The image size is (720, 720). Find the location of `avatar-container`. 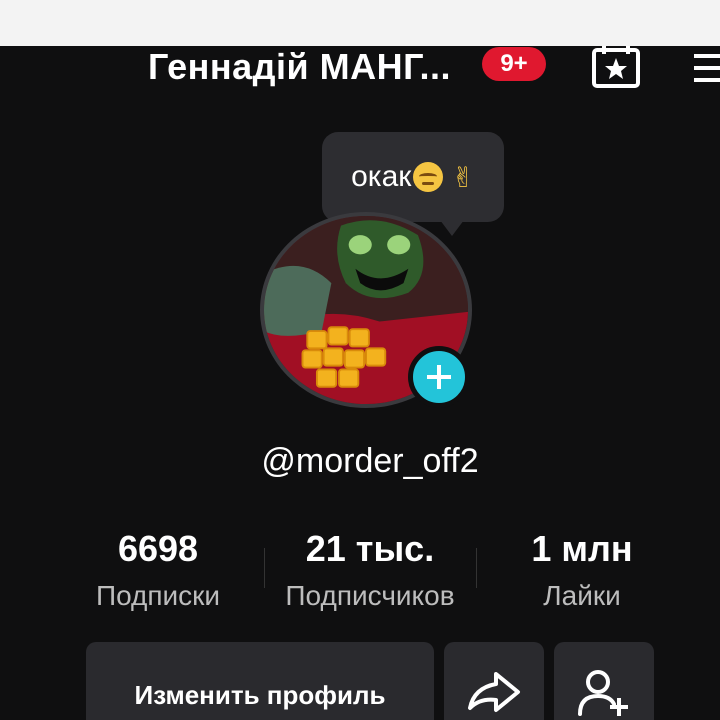

avatar-container is located at coordinates (370, 322).